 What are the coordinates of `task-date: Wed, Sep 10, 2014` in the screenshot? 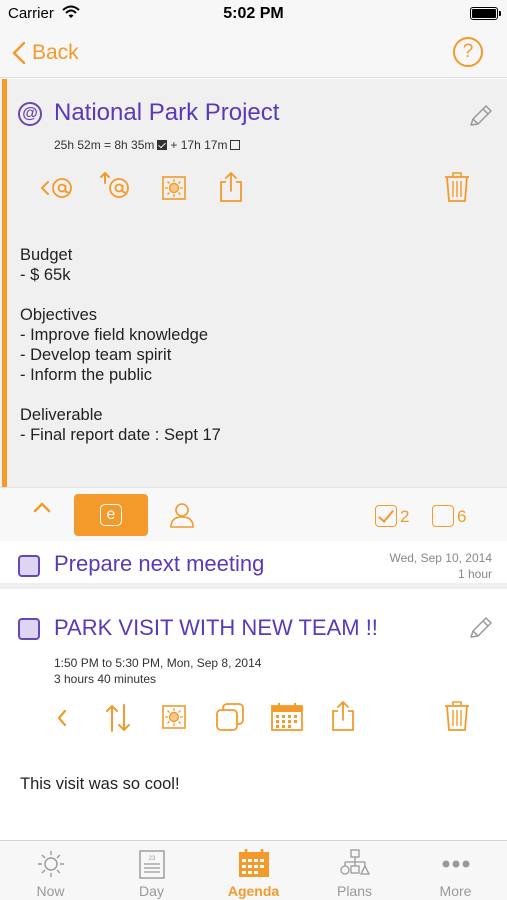 It's located at (440, 558).